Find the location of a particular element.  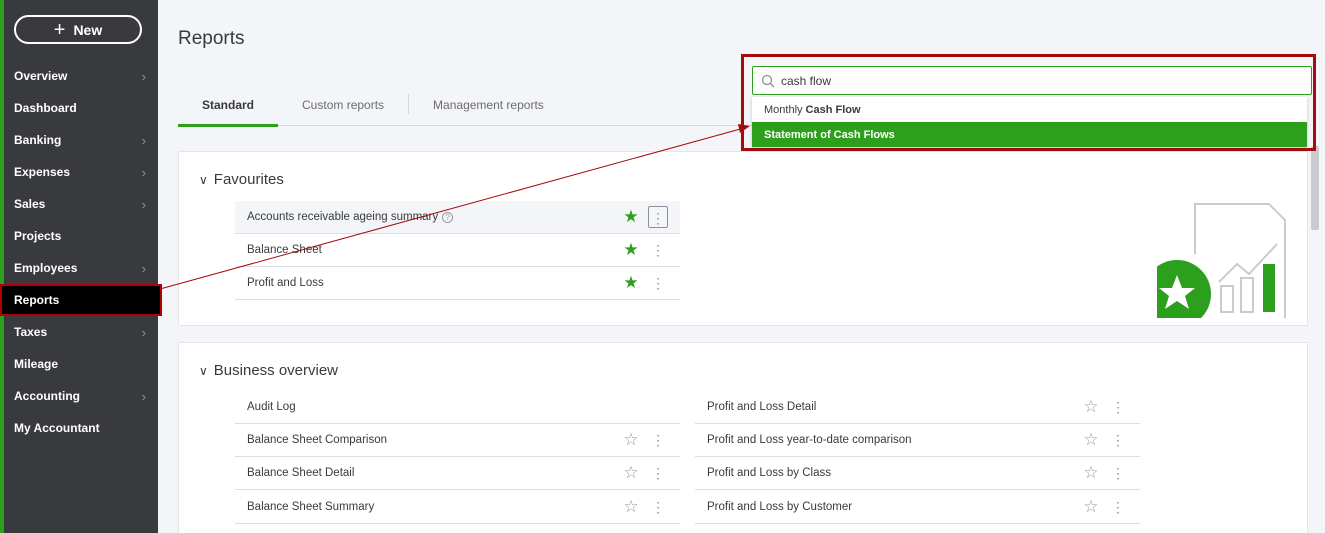

sidebar-item-employees: Employees › is located at coordinates (81, 268).